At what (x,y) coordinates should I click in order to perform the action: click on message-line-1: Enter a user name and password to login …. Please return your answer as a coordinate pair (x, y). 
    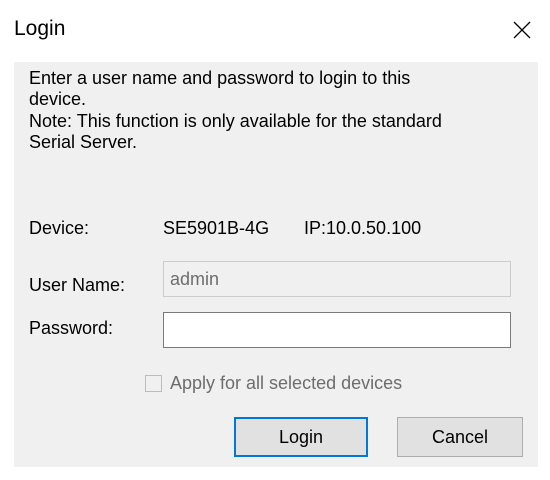
    Looking at the image, I should click on (220, 78).